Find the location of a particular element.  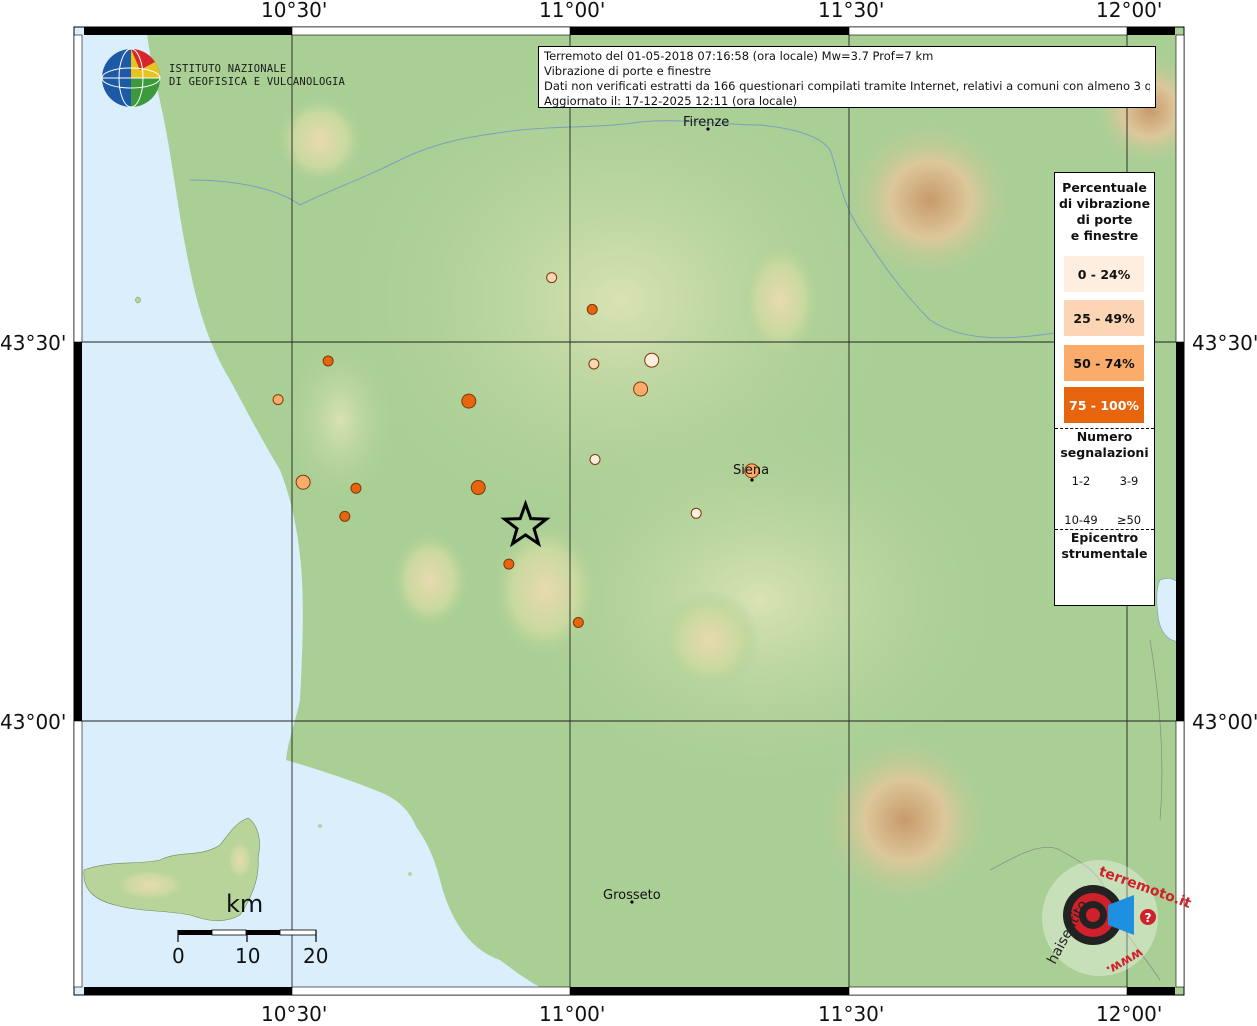

legend-count-label-1-2: 1-2 is located at coordinates (1081, 481).